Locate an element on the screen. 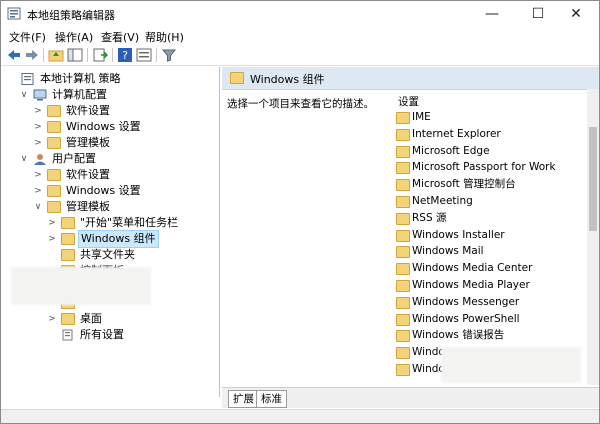 This screenshot has width=600, height=424. status-bar is located at coordinates (300, 416).